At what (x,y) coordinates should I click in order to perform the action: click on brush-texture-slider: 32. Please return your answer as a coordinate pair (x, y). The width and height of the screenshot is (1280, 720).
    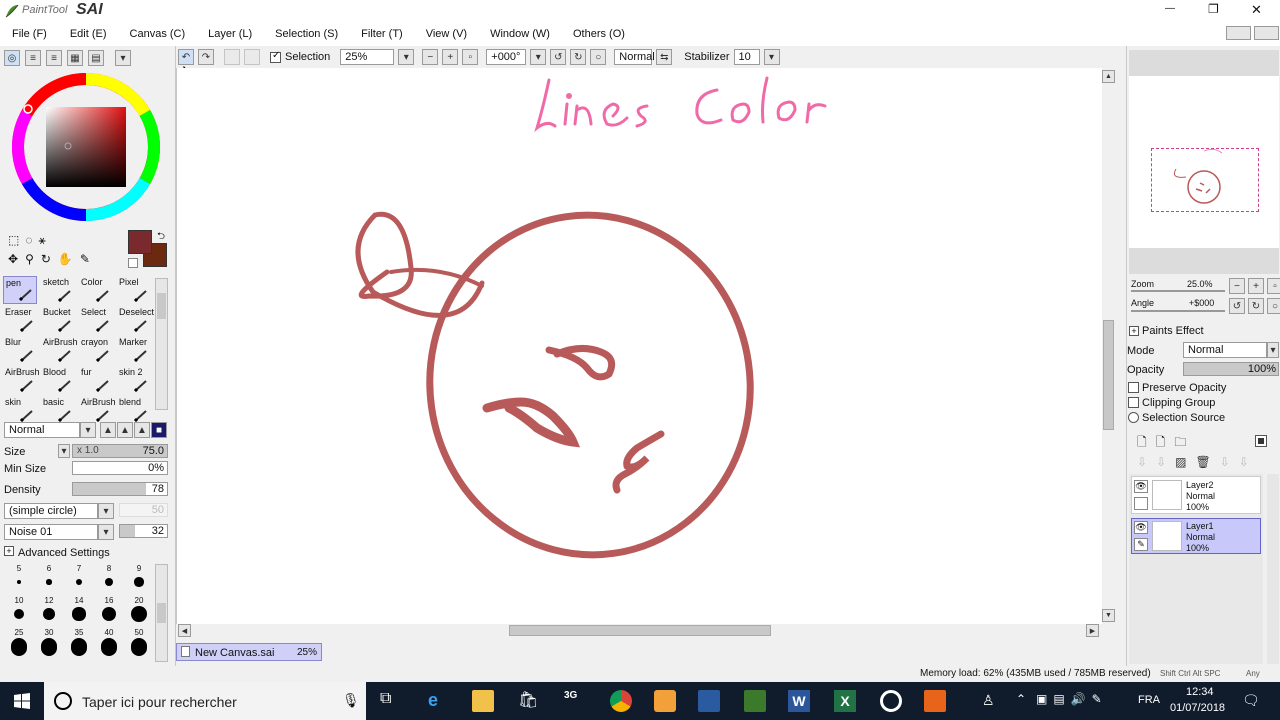
    Looking at the image, I should click on (143, 531).